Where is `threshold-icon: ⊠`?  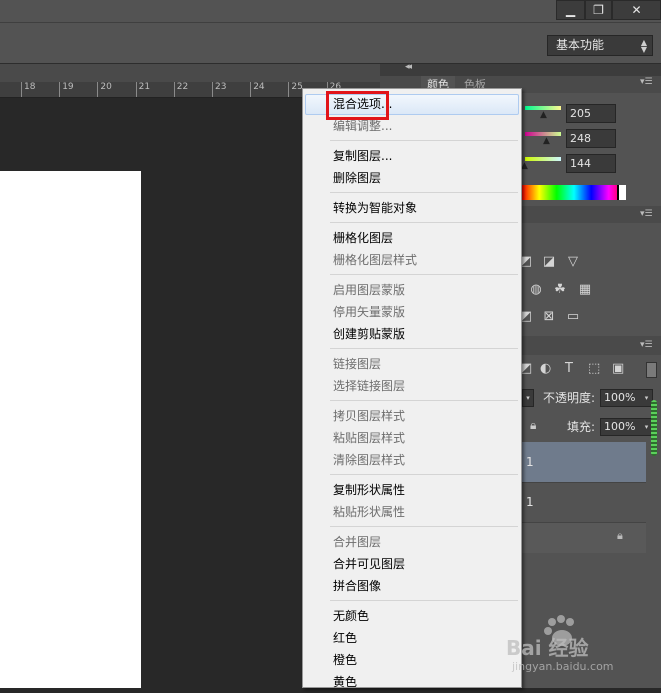
threshold-icon: ⊠ is located at coordinates (549, 317).